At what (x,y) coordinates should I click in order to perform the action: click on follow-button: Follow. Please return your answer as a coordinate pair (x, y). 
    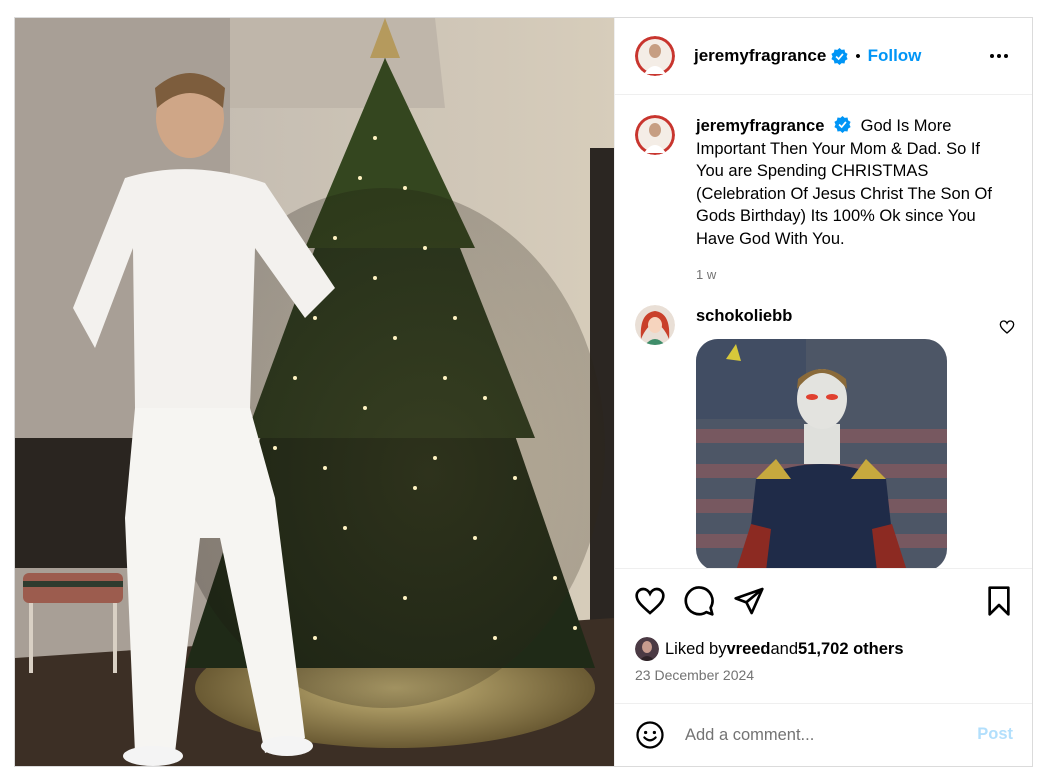
    Looking at the image, I should click on (895, 56).